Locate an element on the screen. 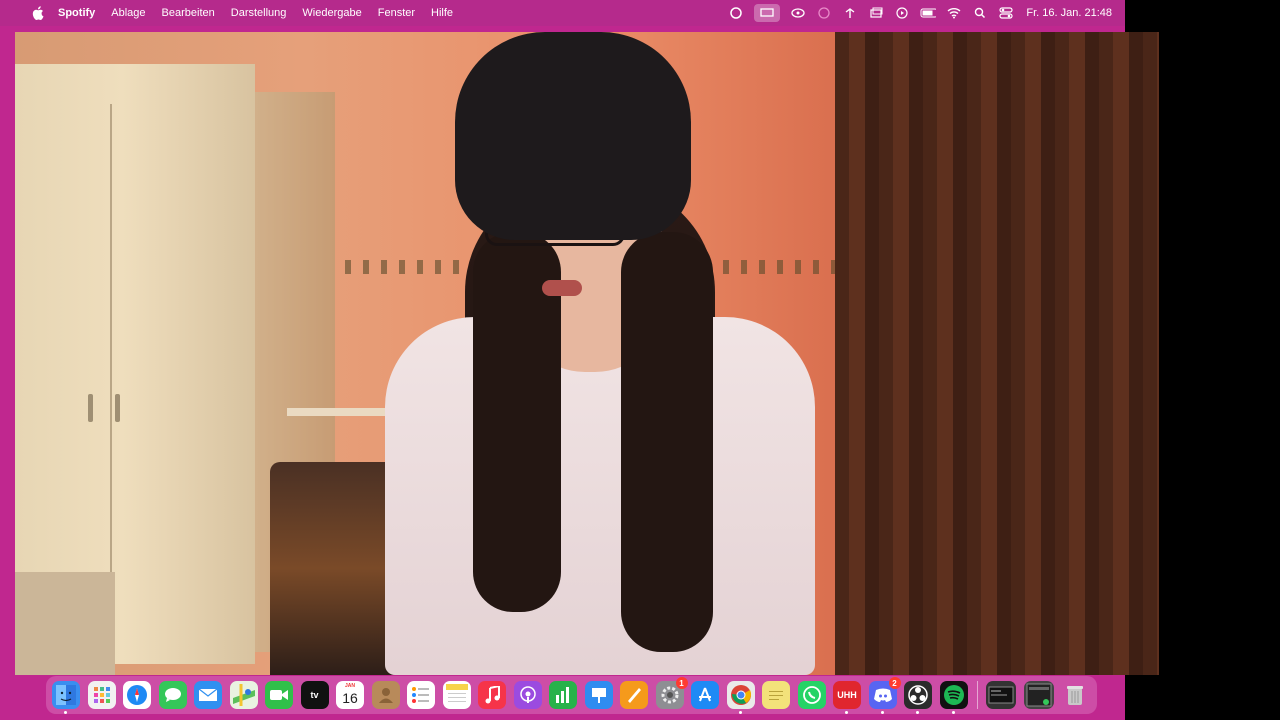 The image size is (1280, 720). spotify-icon is located at coordinates (953, 697).